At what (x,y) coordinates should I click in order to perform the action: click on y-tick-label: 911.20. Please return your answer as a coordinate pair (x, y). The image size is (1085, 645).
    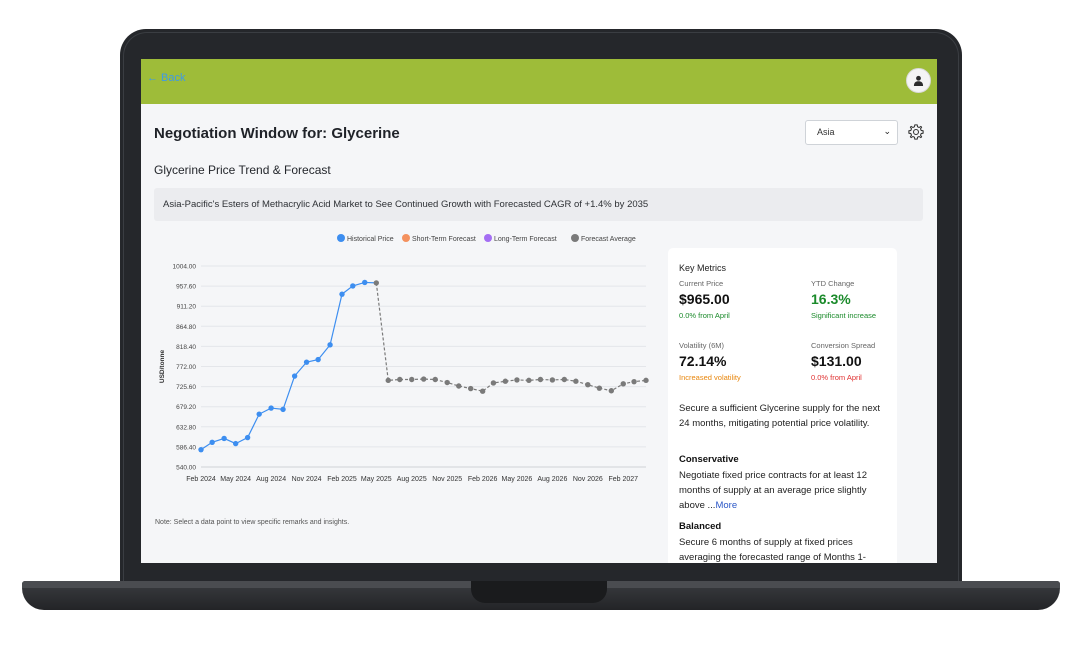
    Looking at the image, I should click on (187, 307).